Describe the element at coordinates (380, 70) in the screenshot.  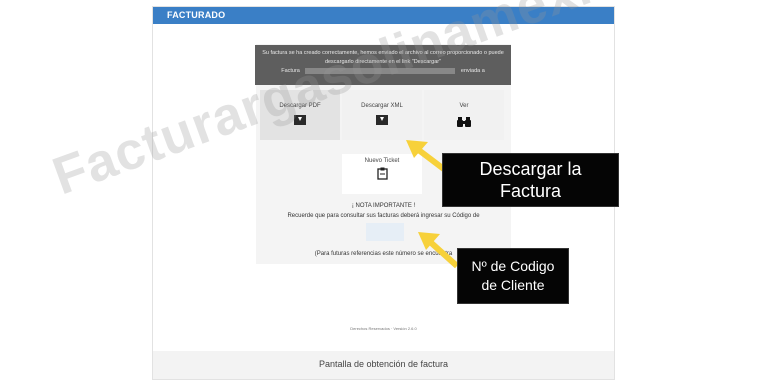
I see `redacted-block` at that location.